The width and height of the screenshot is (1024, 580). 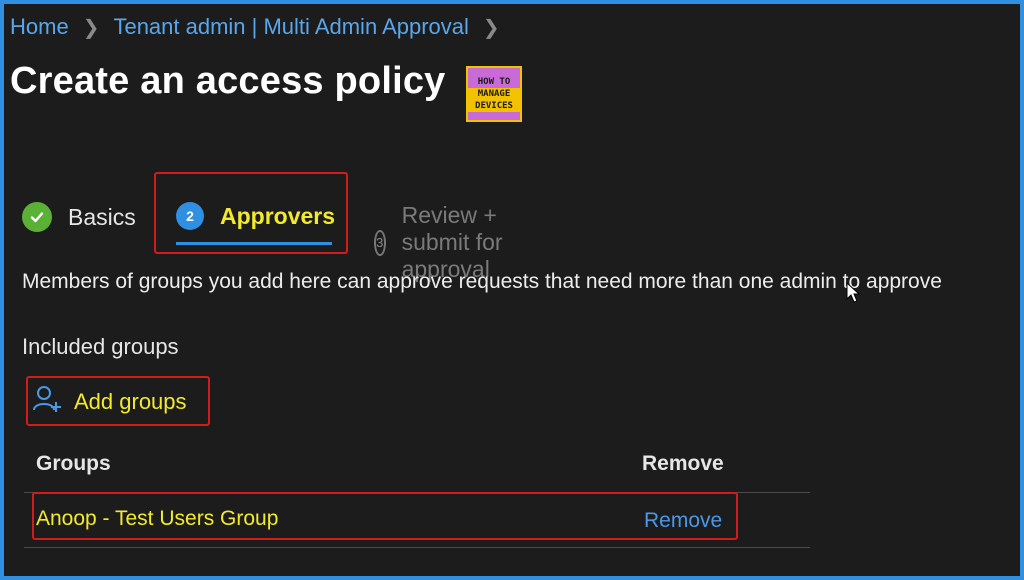 I want to click on column-header-groups: Groups, so click(x=73, y=463).